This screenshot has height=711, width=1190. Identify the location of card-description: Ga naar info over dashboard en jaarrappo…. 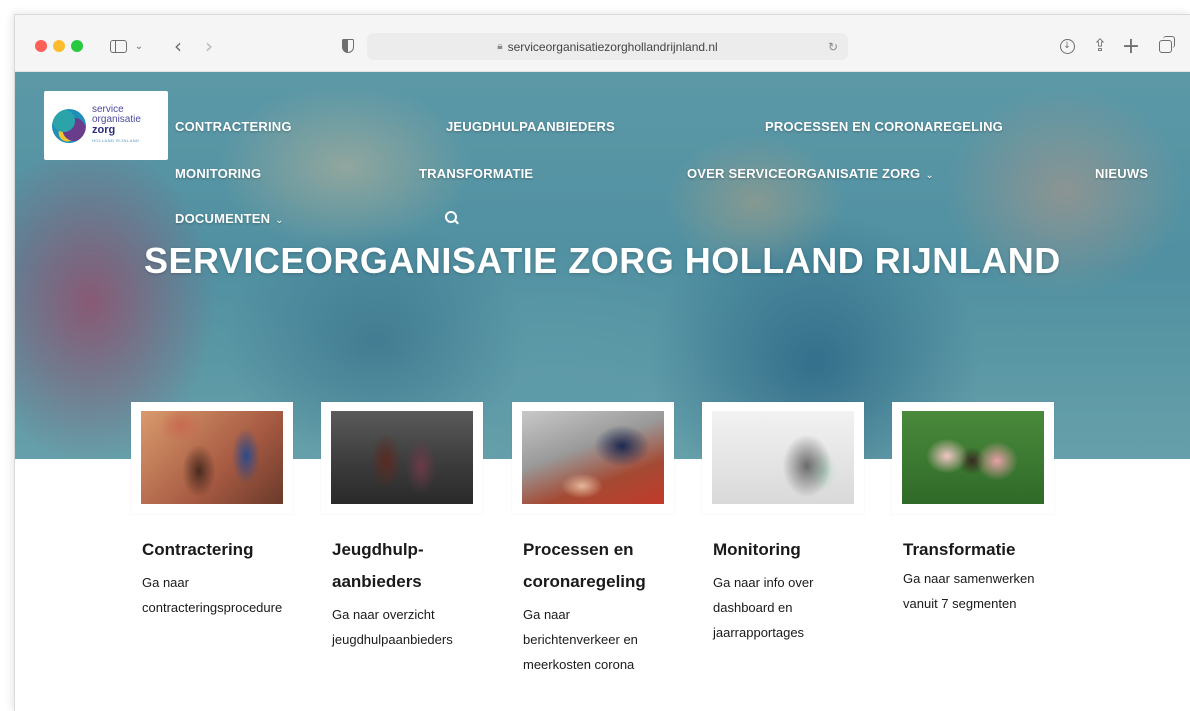
(775, 607).